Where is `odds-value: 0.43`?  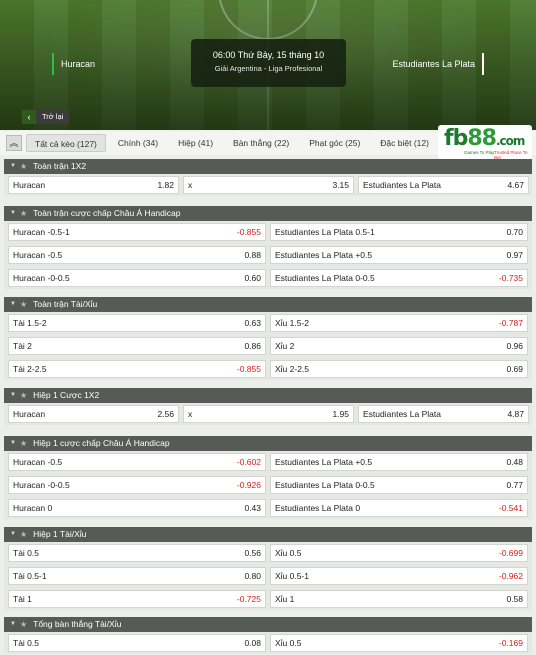
odds-value: 0.43 is located at coordinates (252, 508).